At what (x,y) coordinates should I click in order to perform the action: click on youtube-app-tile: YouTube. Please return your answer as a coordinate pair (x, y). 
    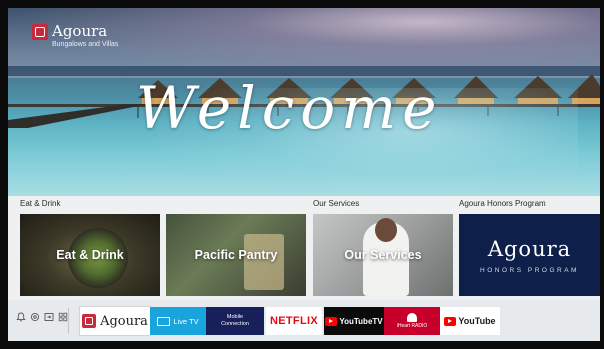
    Looking at the image, I should click on (470, 321).